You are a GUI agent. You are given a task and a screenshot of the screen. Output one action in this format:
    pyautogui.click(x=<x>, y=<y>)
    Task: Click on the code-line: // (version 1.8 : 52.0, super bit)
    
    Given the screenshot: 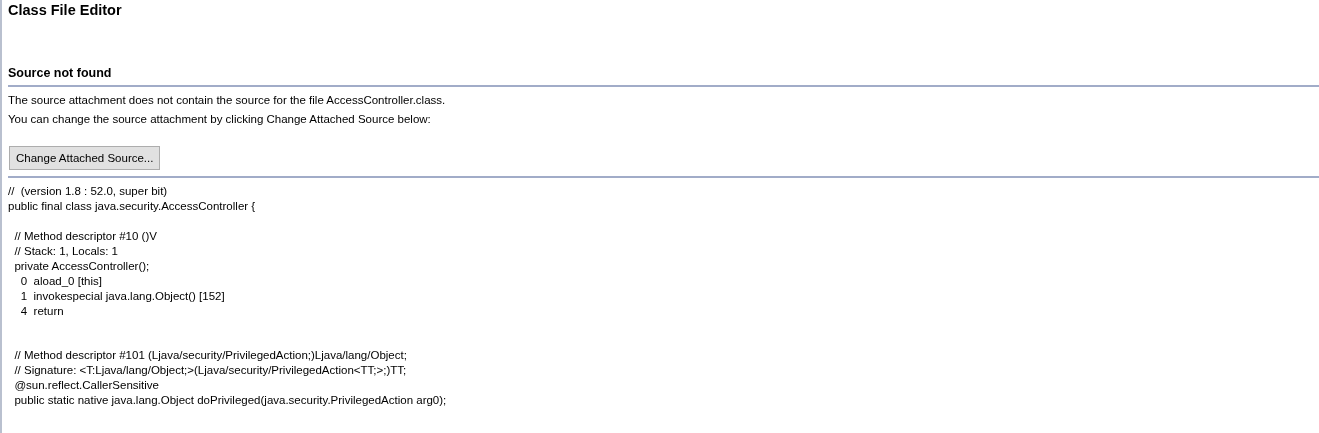 What is the action you would take?
    pyautogui.click(x=88, y=191)
    